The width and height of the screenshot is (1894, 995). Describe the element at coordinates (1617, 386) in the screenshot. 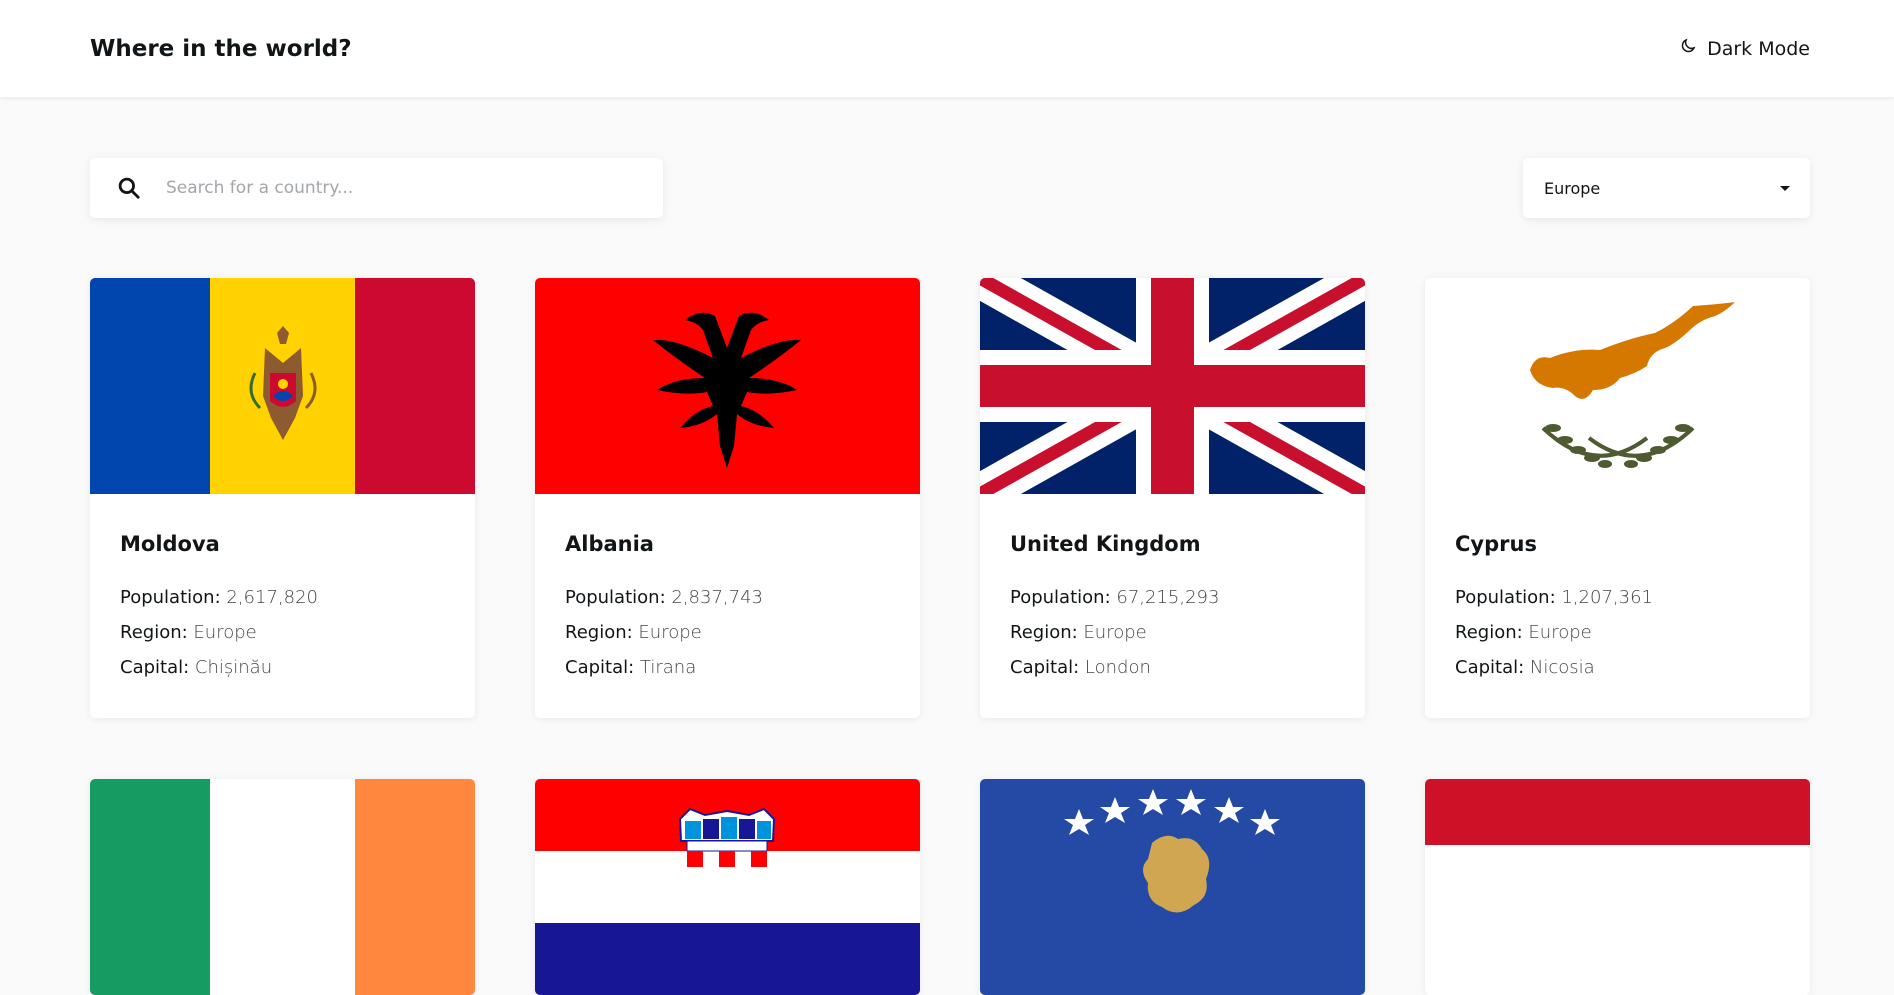

I see `cyprus-flag` at that location.